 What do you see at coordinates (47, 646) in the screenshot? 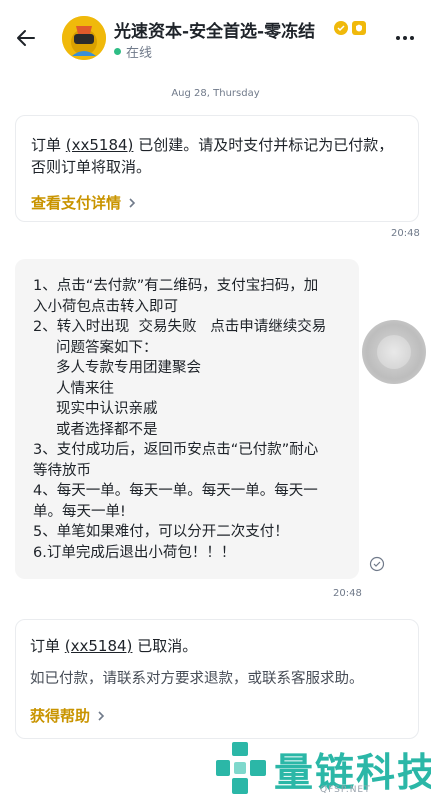
I see `cancel-order-prefix: 订单` at bounding box center [47, 646].